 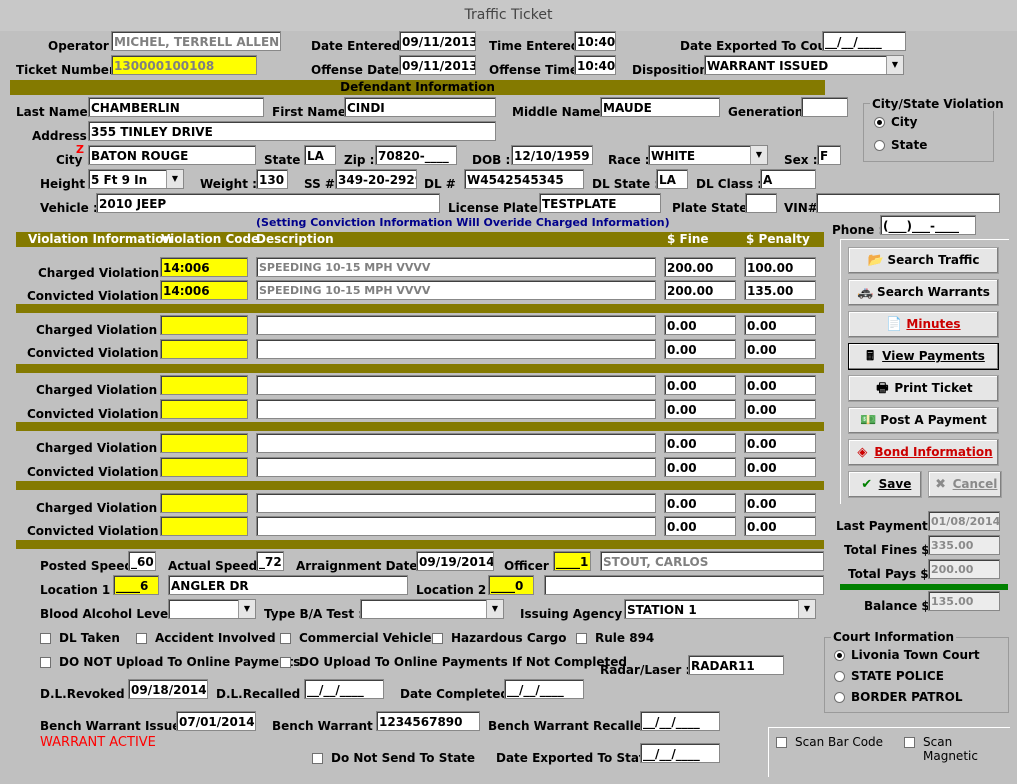 I want to click on dob-field: 12/10/1959, so click(x=552, y=155).